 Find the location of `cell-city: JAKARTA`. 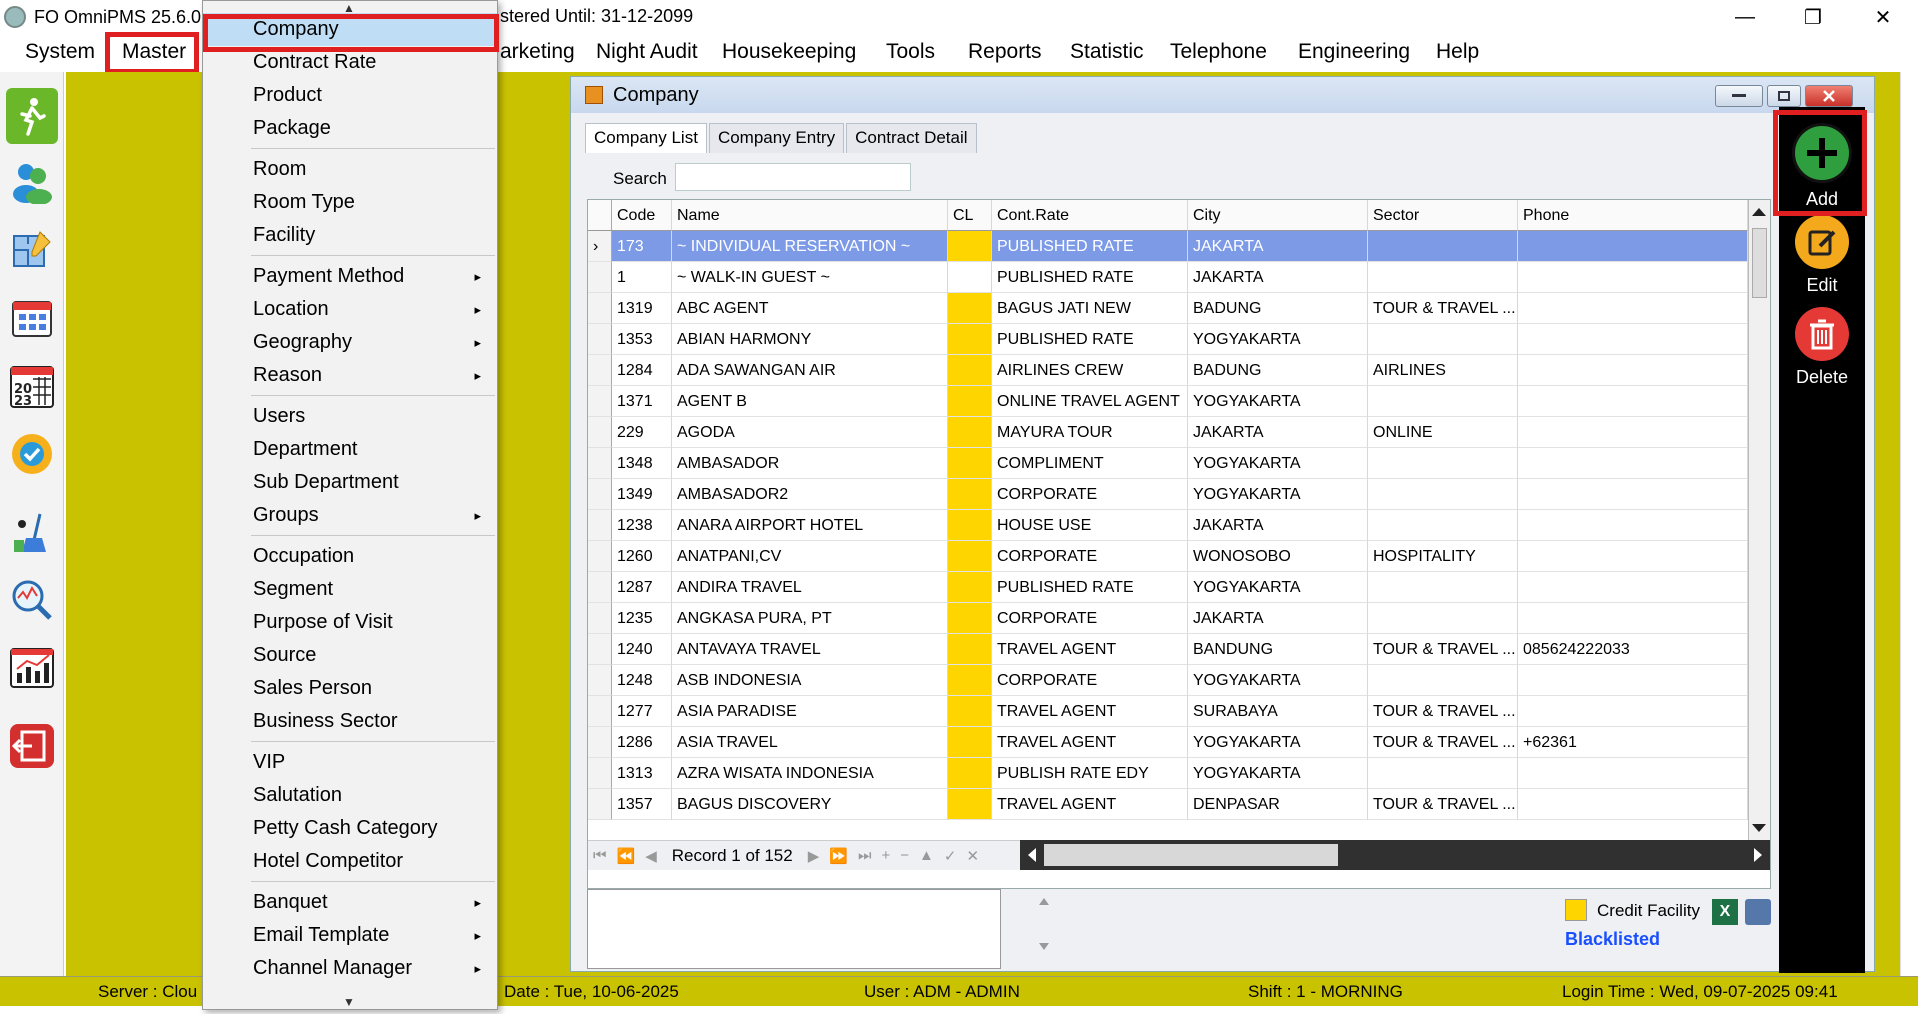

cell-city: JAKARTA is located at coordinates (1278, 246).